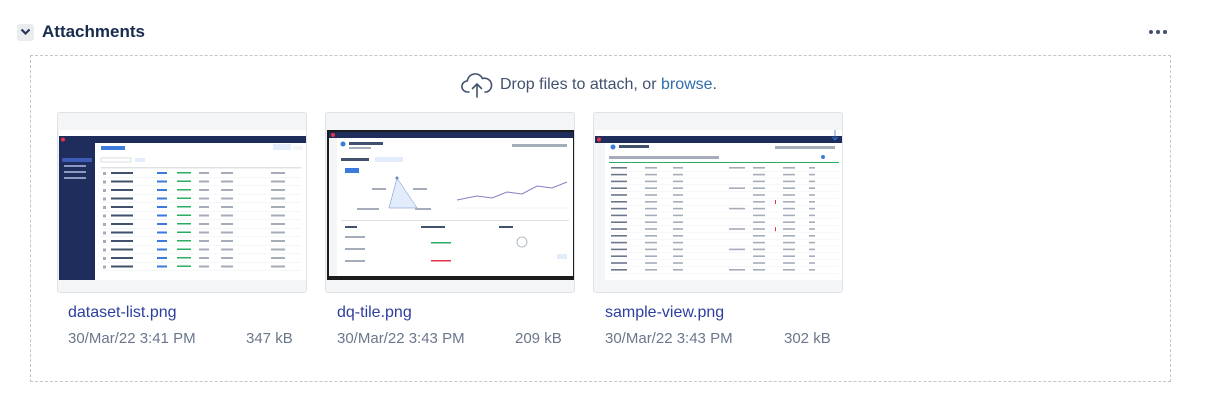 This screenshot has height=412, width=1220. I want to click on attachment-card-dq-tile, so click(450, 202).